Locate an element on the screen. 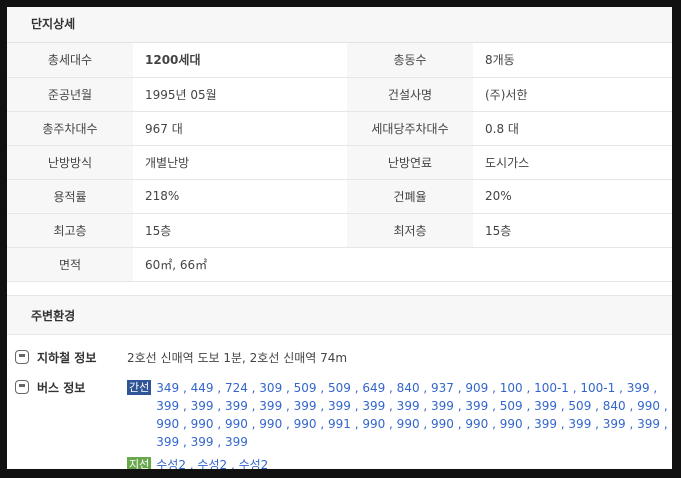 This screenshot has width=681, height=478. table-row: 최고층 15층 최저층 15층 is located at coordinates (339, 230).